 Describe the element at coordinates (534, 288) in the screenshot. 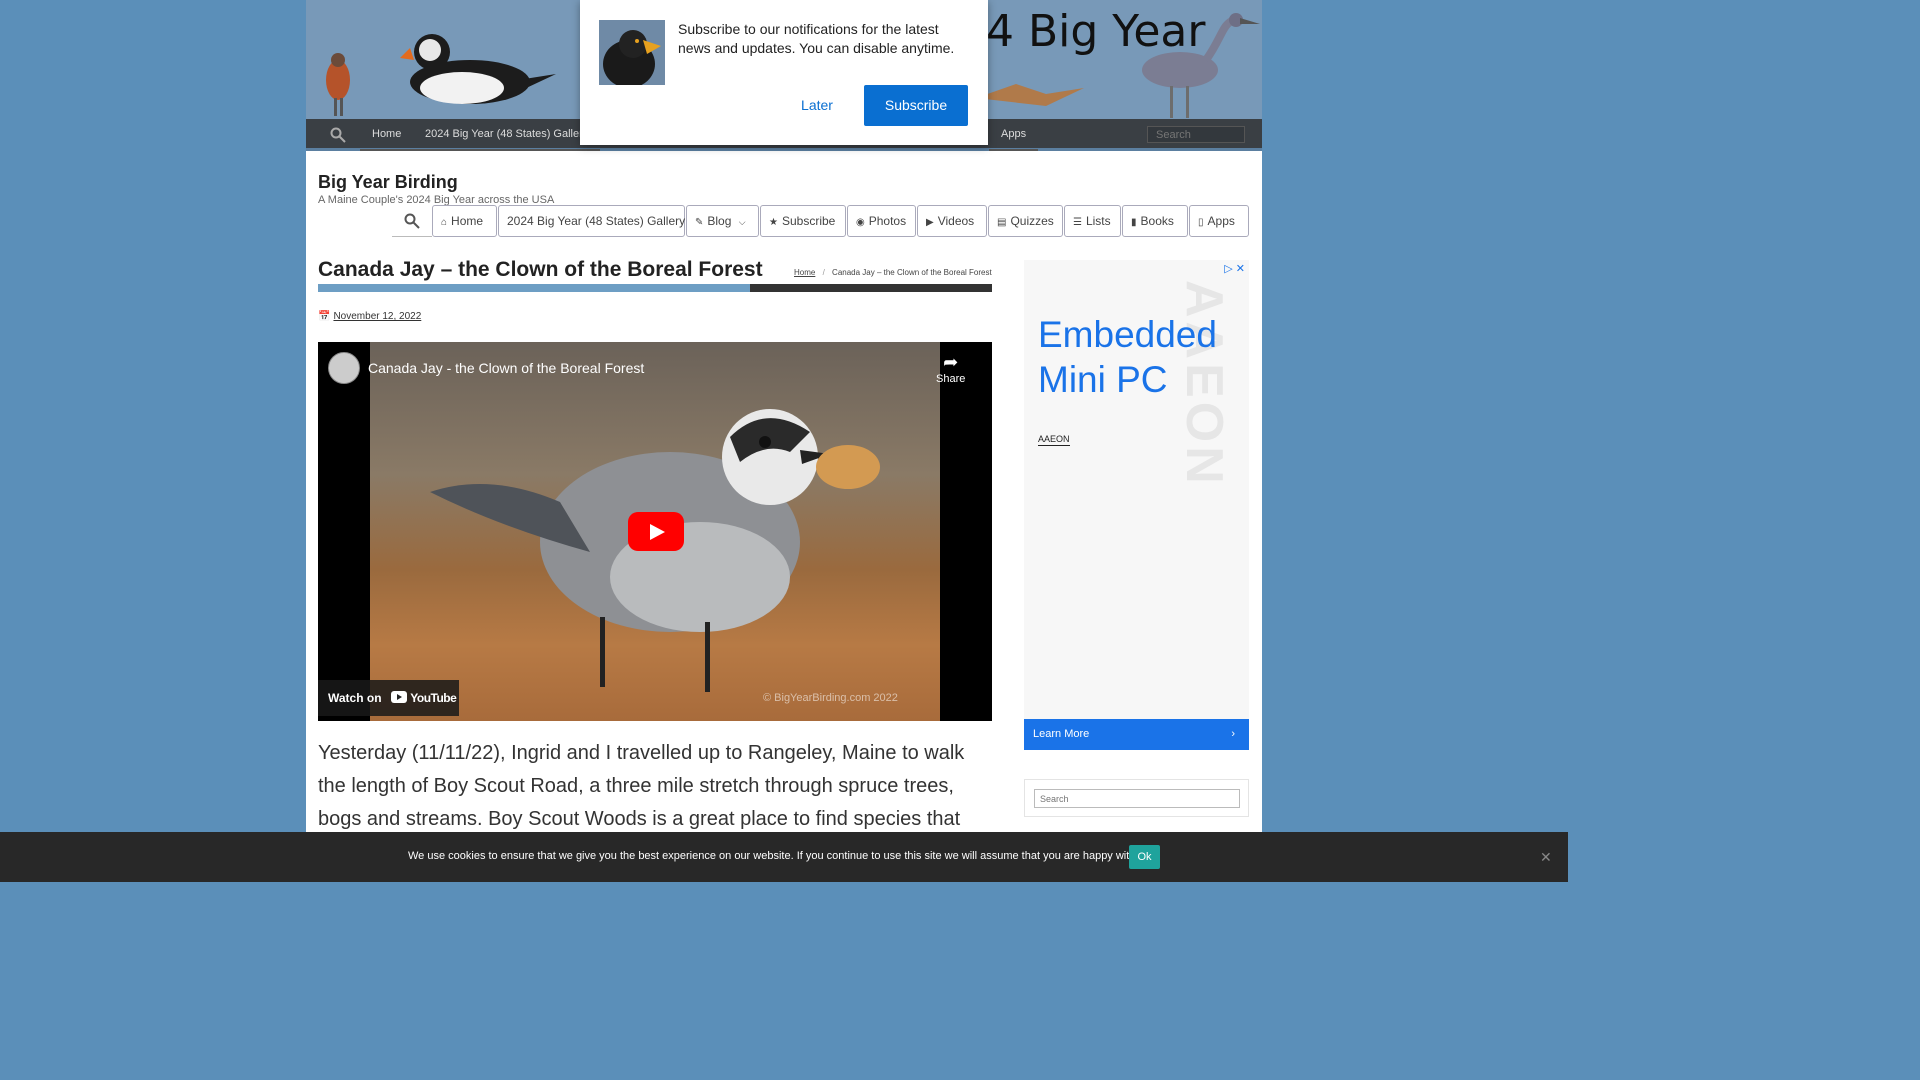

I see `title-underline-accent` at that location.